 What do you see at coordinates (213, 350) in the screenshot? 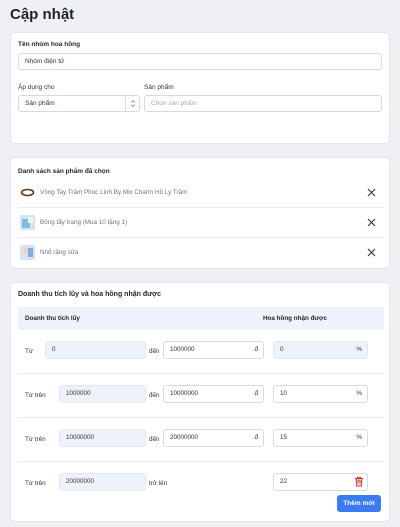
I see `to-amount-input: 1000000 đ` at bounding box center [213, 350].